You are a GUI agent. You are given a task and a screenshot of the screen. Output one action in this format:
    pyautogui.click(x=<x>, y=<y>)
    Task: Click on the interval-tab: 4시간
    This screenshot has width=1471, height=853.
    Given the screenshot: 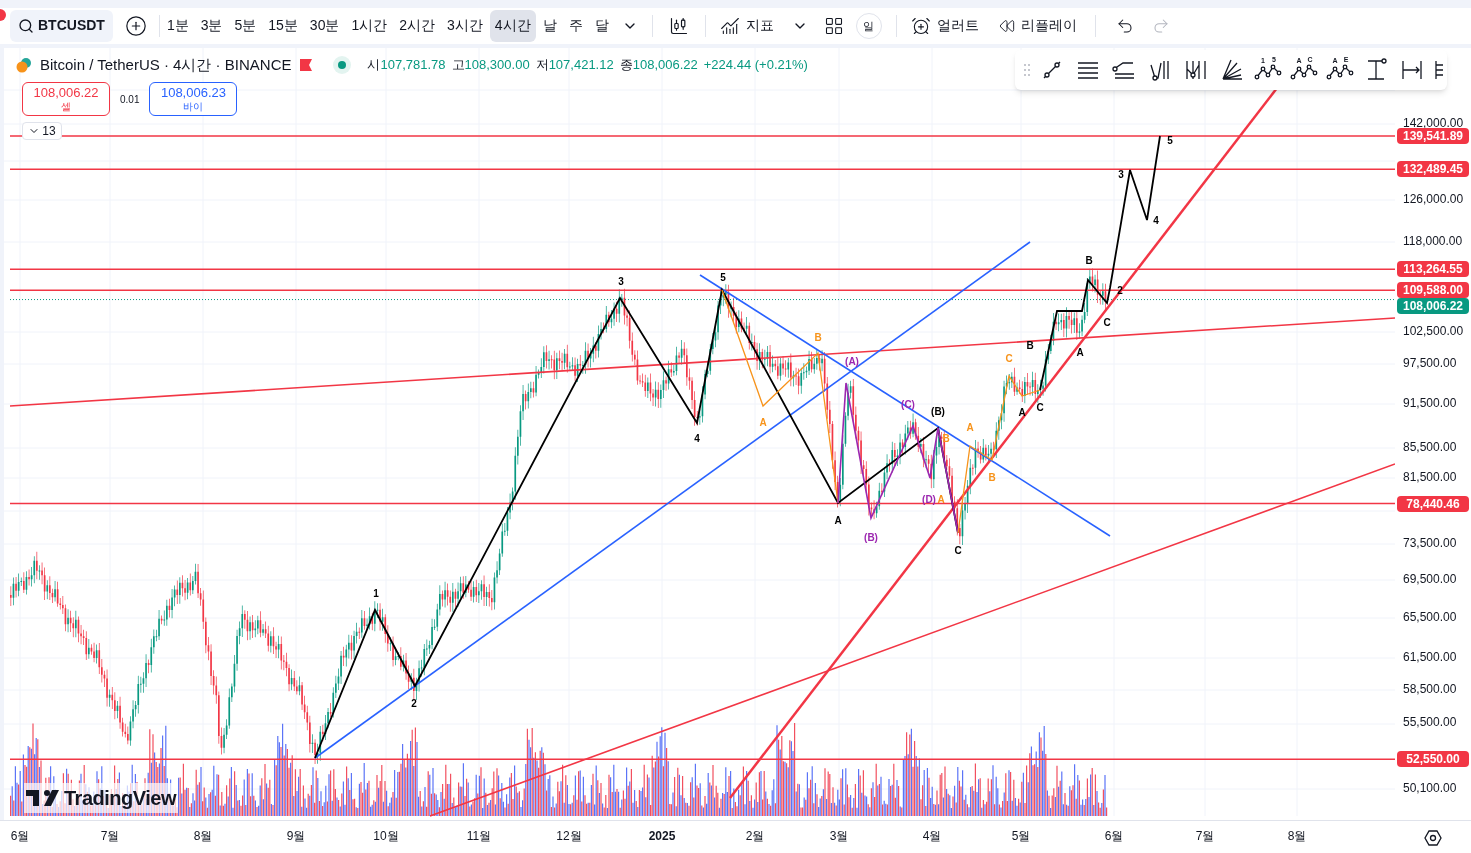 What is the action you would take?
    pyautogui.click(x=512, y=25)
    